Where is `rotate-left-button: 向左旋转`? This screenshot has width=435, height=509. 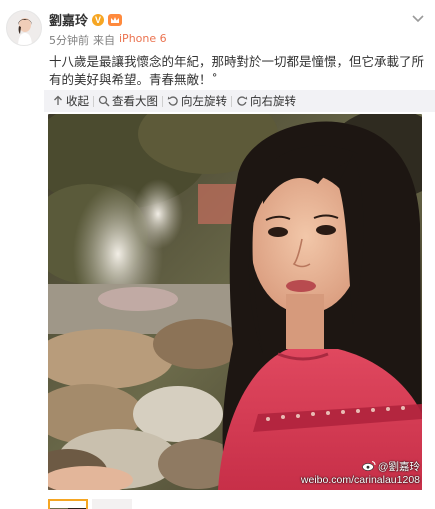 rotate-left-button: 向左旋转 is located at coordinates (197, 101).